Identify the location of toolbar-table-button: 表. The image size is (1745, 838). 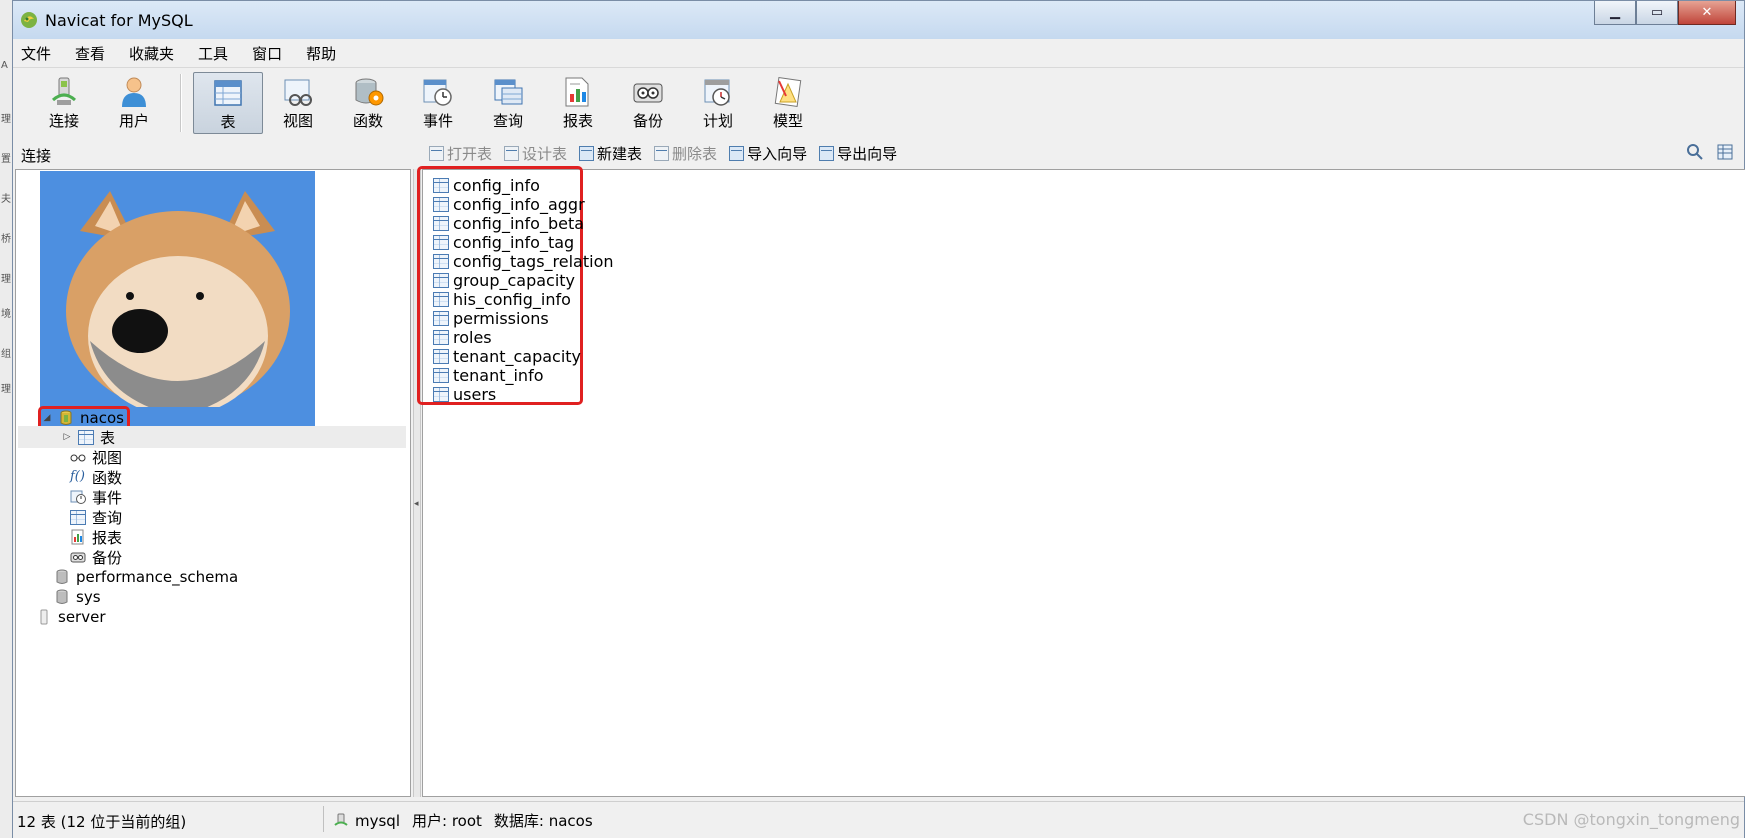
(228, 103).